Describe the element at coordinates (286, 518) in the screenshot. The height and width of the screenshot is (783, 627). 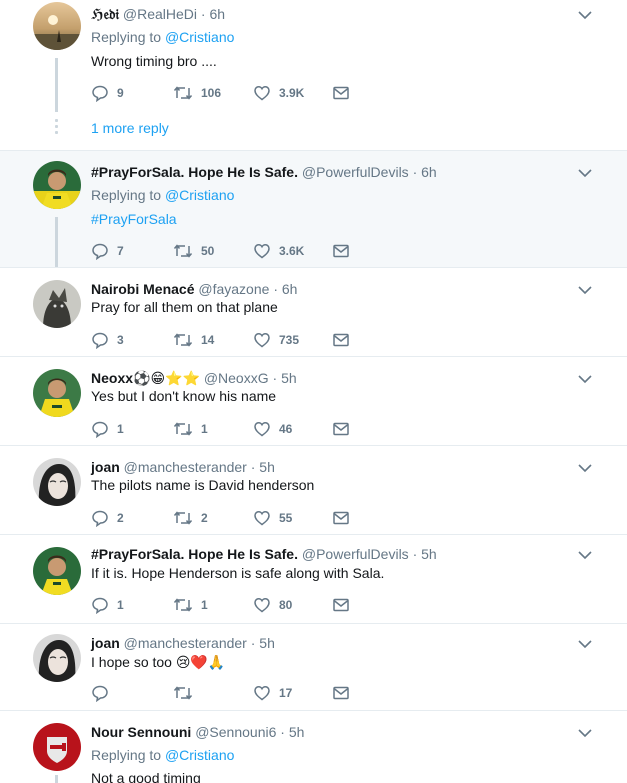
I see `like-count: 55` at that location.